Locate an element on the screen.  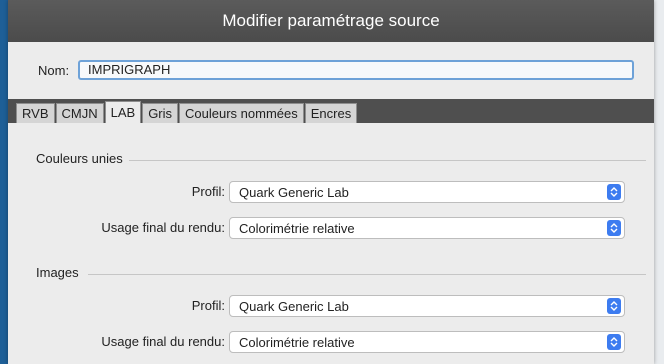
tab-gris: Gris is located at coordinates (160, 113).